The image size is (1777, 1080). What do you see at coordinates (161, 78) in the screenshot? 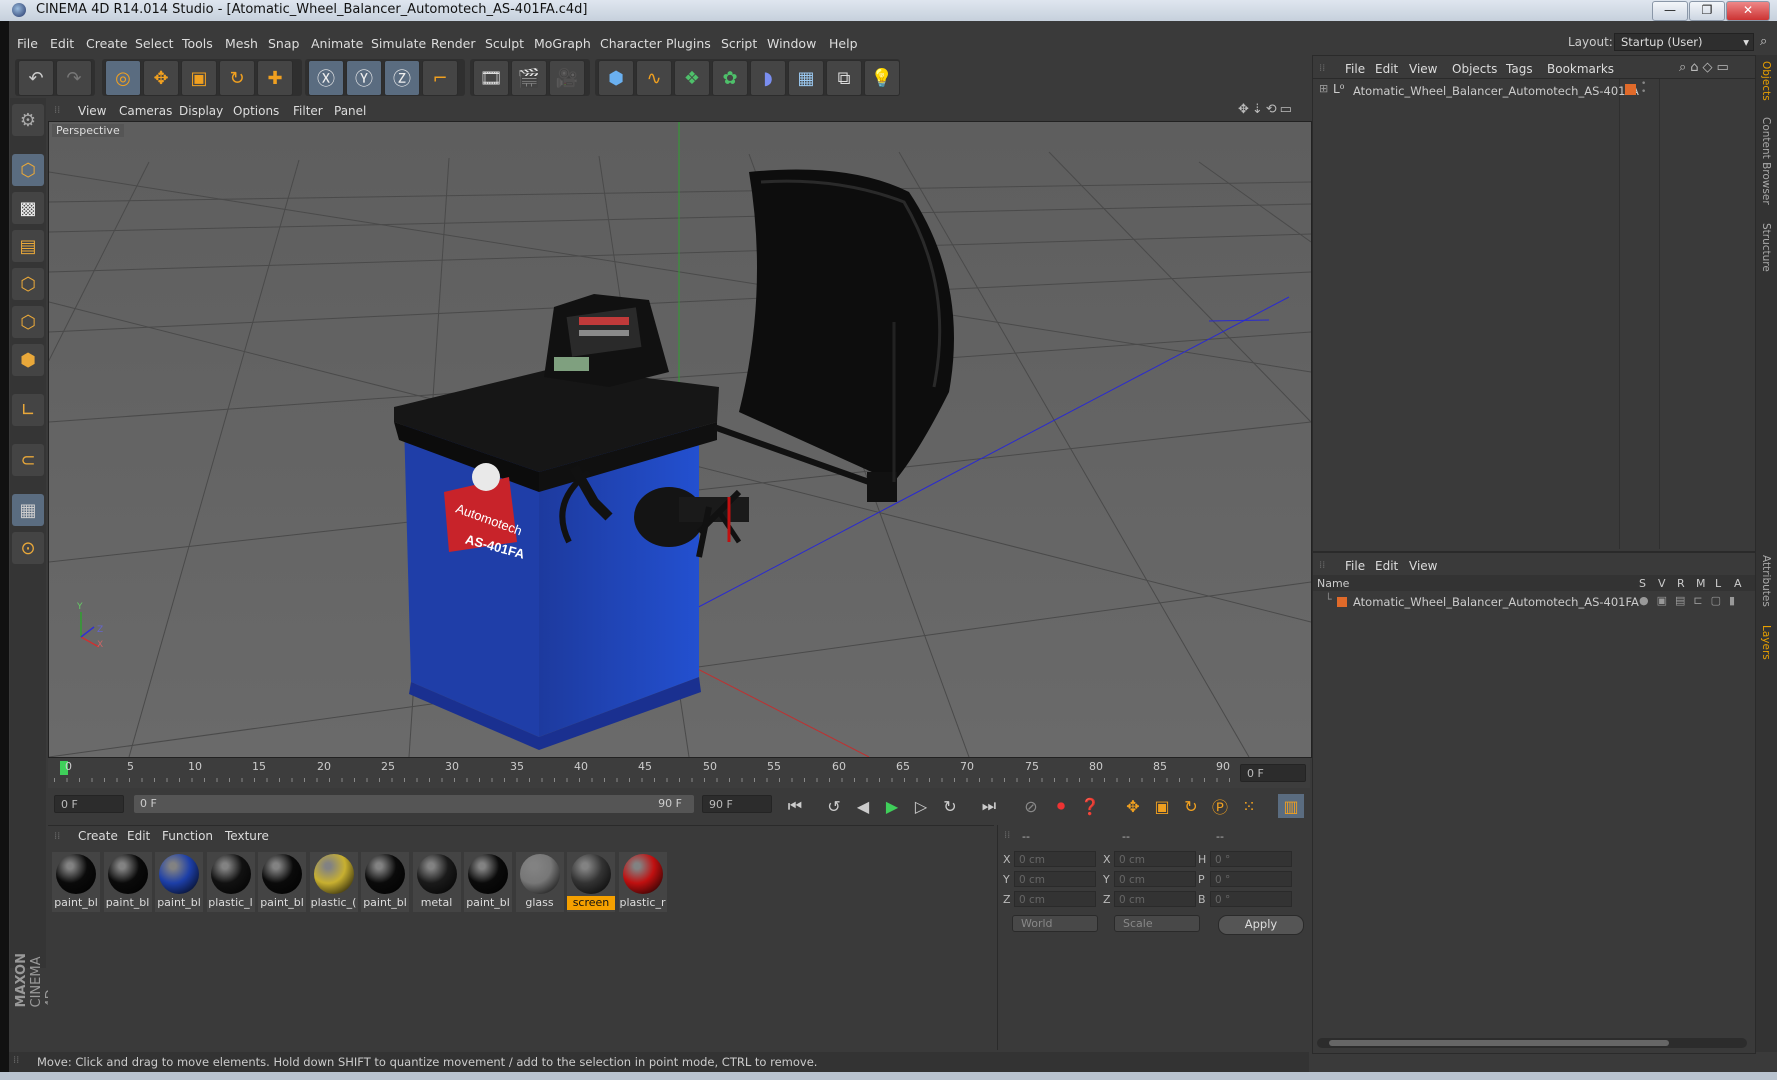
I see `move-icon: ✥` at bounding box center [161, 78].